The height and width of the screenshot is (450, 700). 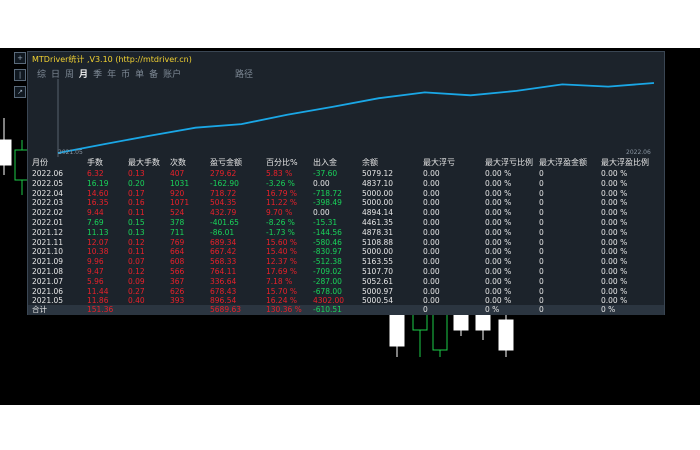 I want to click on table-cell: 711, so click(x=177, y=232).